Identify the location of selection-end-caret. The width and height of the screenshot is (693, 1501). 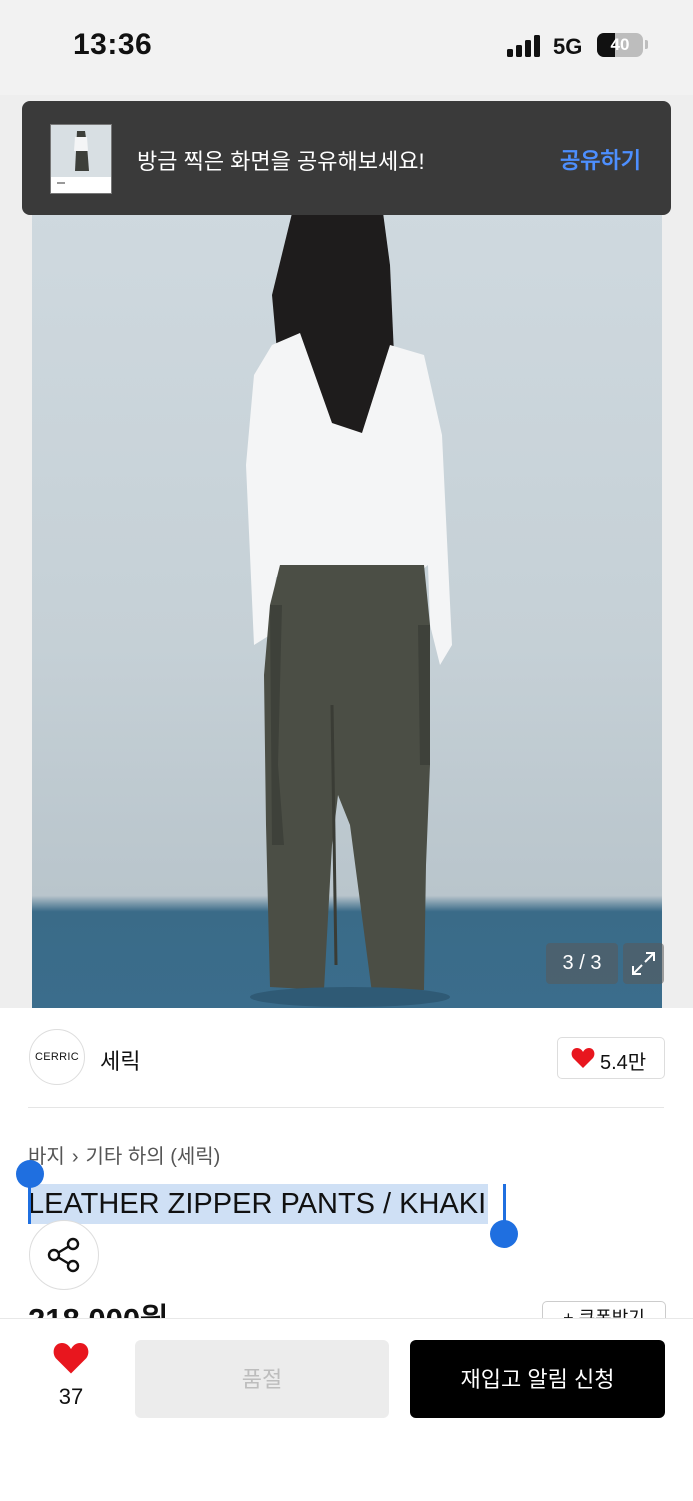
(504, 1204).